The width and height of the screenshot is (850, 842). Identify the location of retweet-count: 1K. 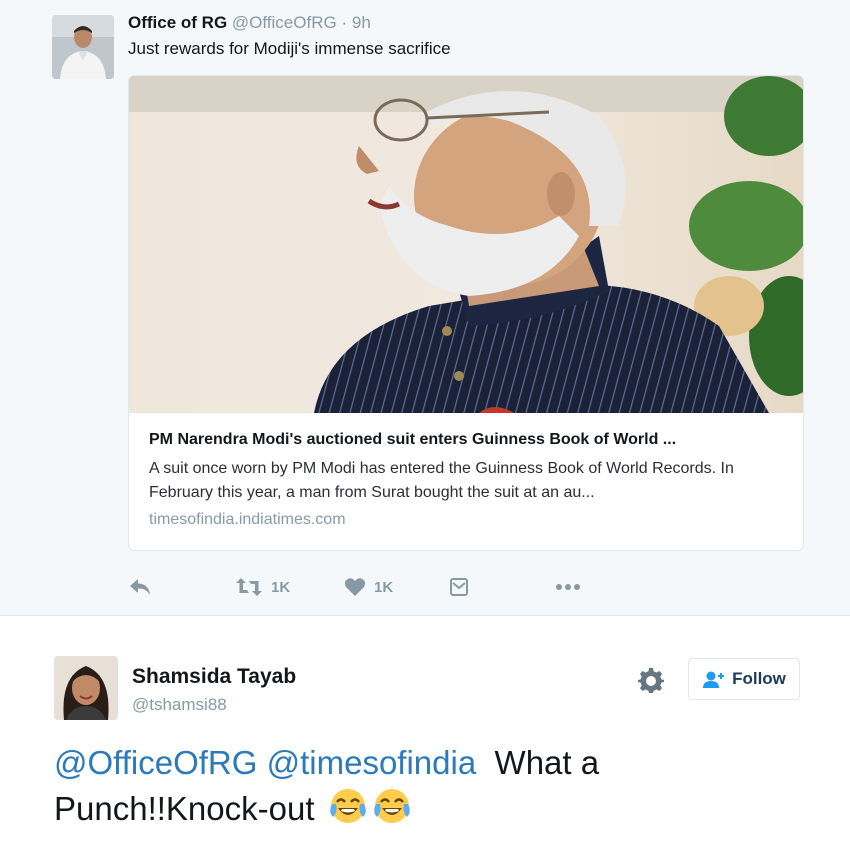
(281, 587).